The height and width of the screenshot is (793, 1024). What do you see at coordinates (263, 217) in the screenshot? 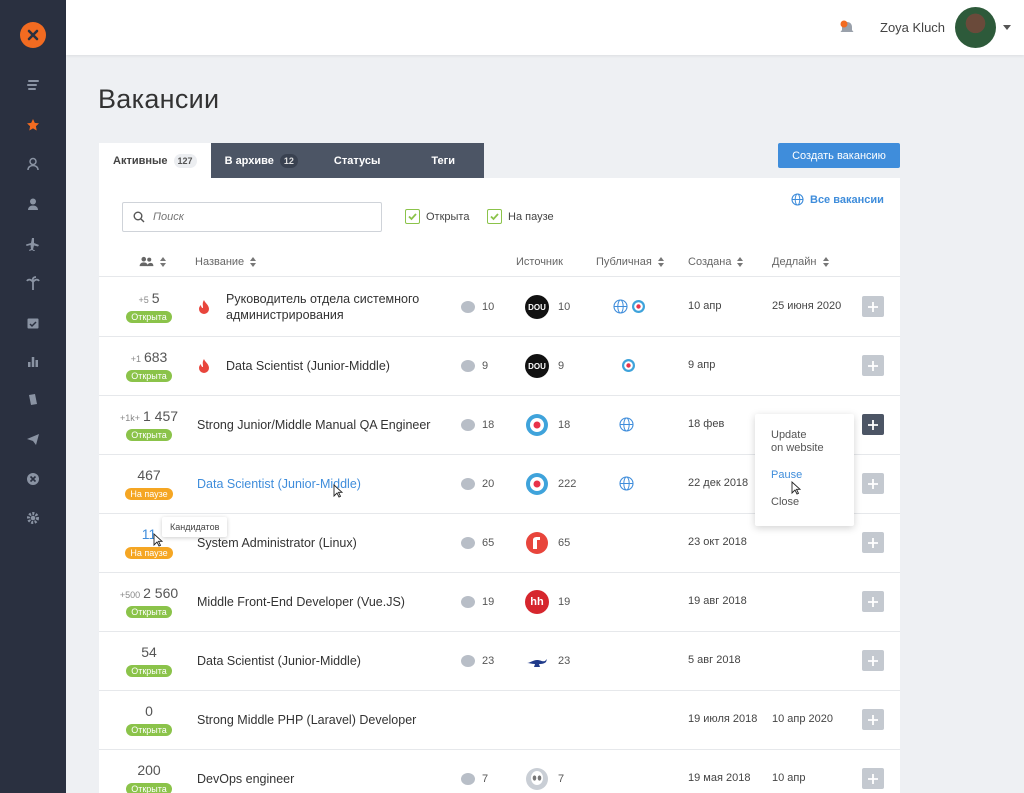
I see `search-input` at bounding box center [263, 217].